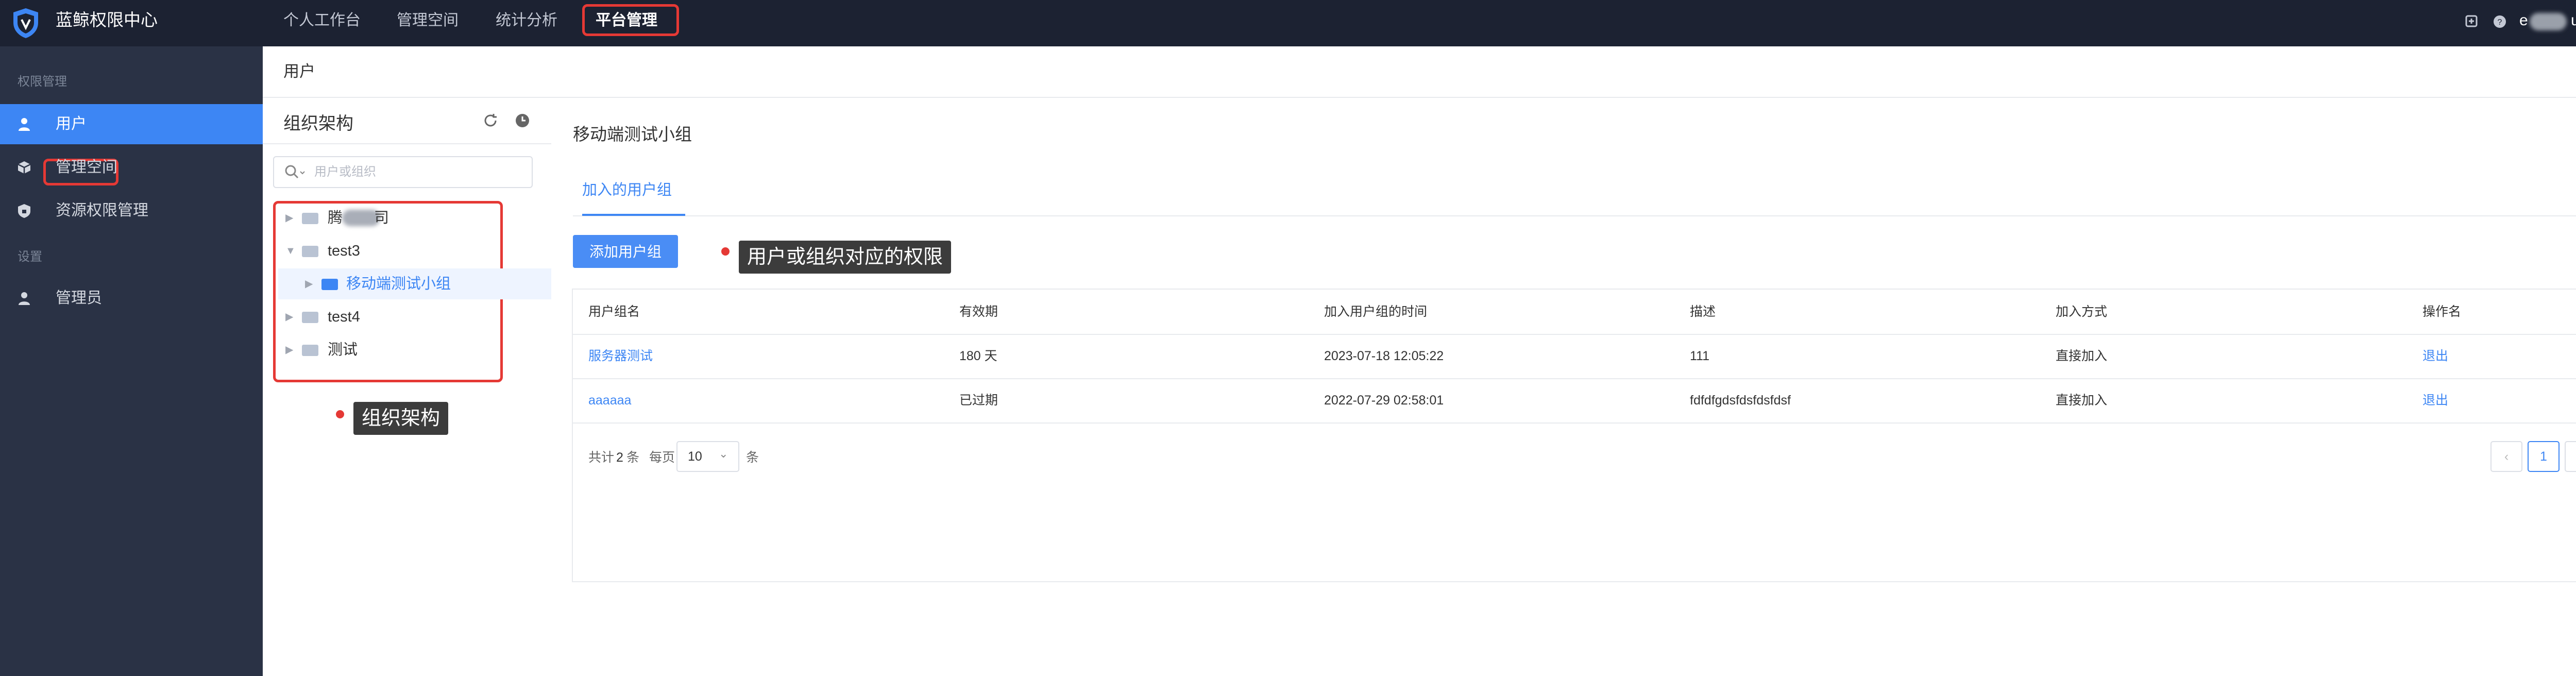 The image size is (2576, 676). What do you see at coordinates (1384, 356) in the screenshot?
I see `joined-time-cell: 2023-07-18 12:05:22` at bounding box center [1384, 356].